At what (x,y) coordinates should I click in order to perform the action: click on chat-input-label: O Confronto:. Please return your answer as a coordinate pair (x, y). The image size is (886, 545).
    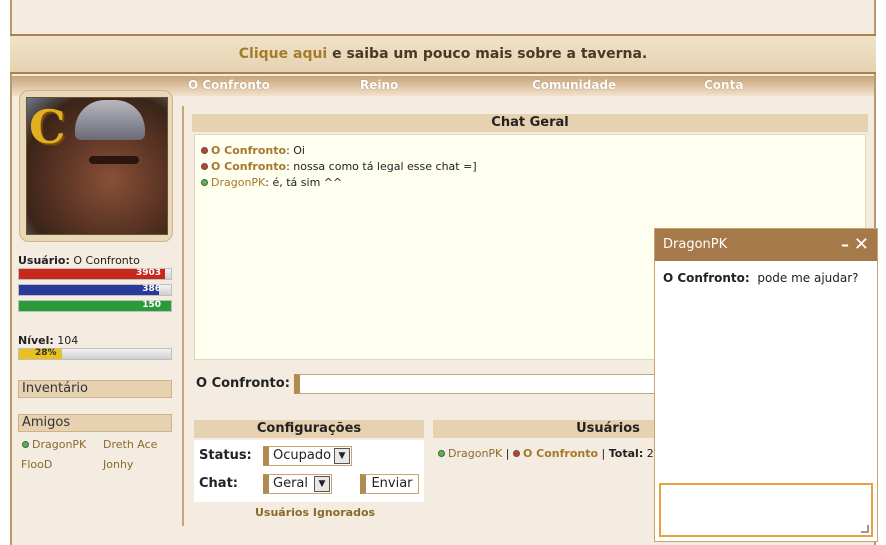
    Looking at the image, I should click on (243, 383).